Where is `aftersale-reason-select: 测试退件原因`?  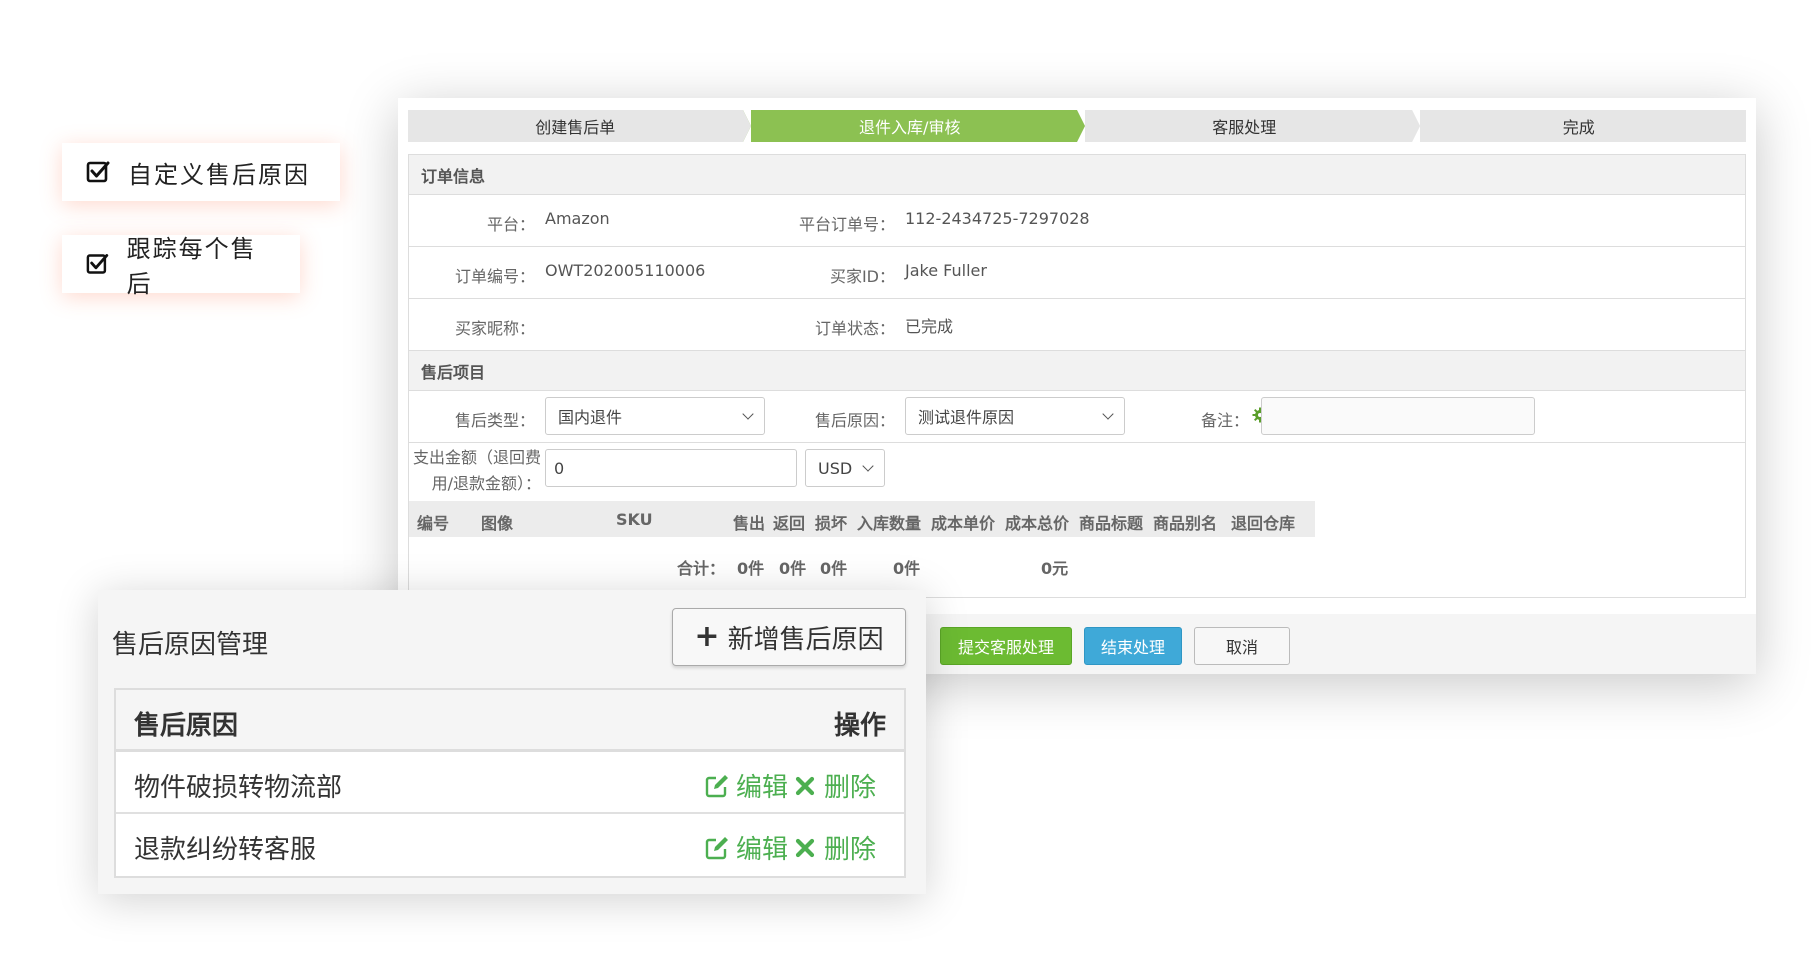 aftersale-reason-select: 测试退件原因 is located at coordinates (1015, 416).